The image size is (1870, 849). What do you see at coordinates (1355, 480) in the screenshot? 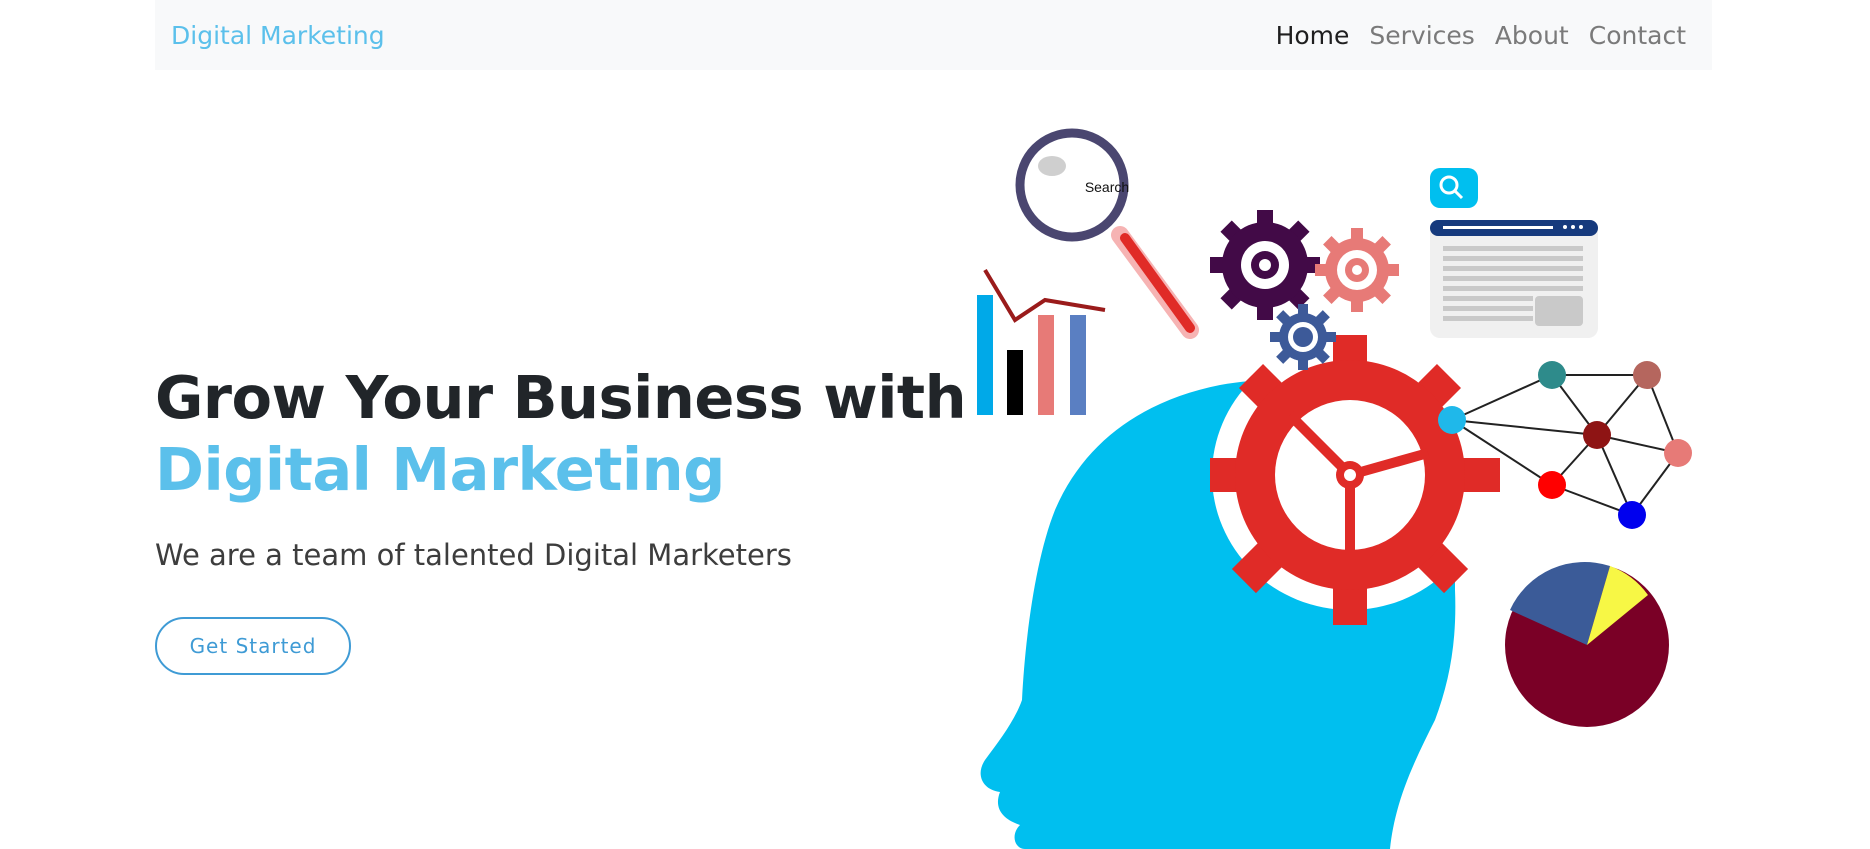
I see `big-gear-icon` at bounding box center [1355, 480].